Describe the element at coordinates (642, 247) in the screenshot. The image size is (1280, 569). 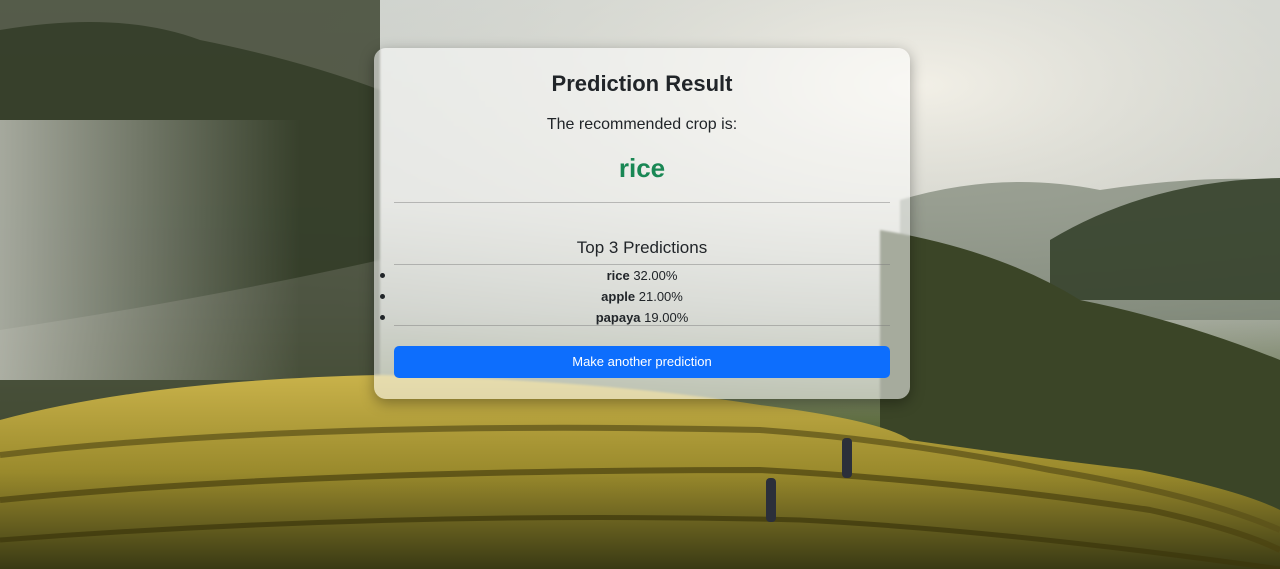
I see `top-predictions-heading: Top 3 Predictions` at that location.